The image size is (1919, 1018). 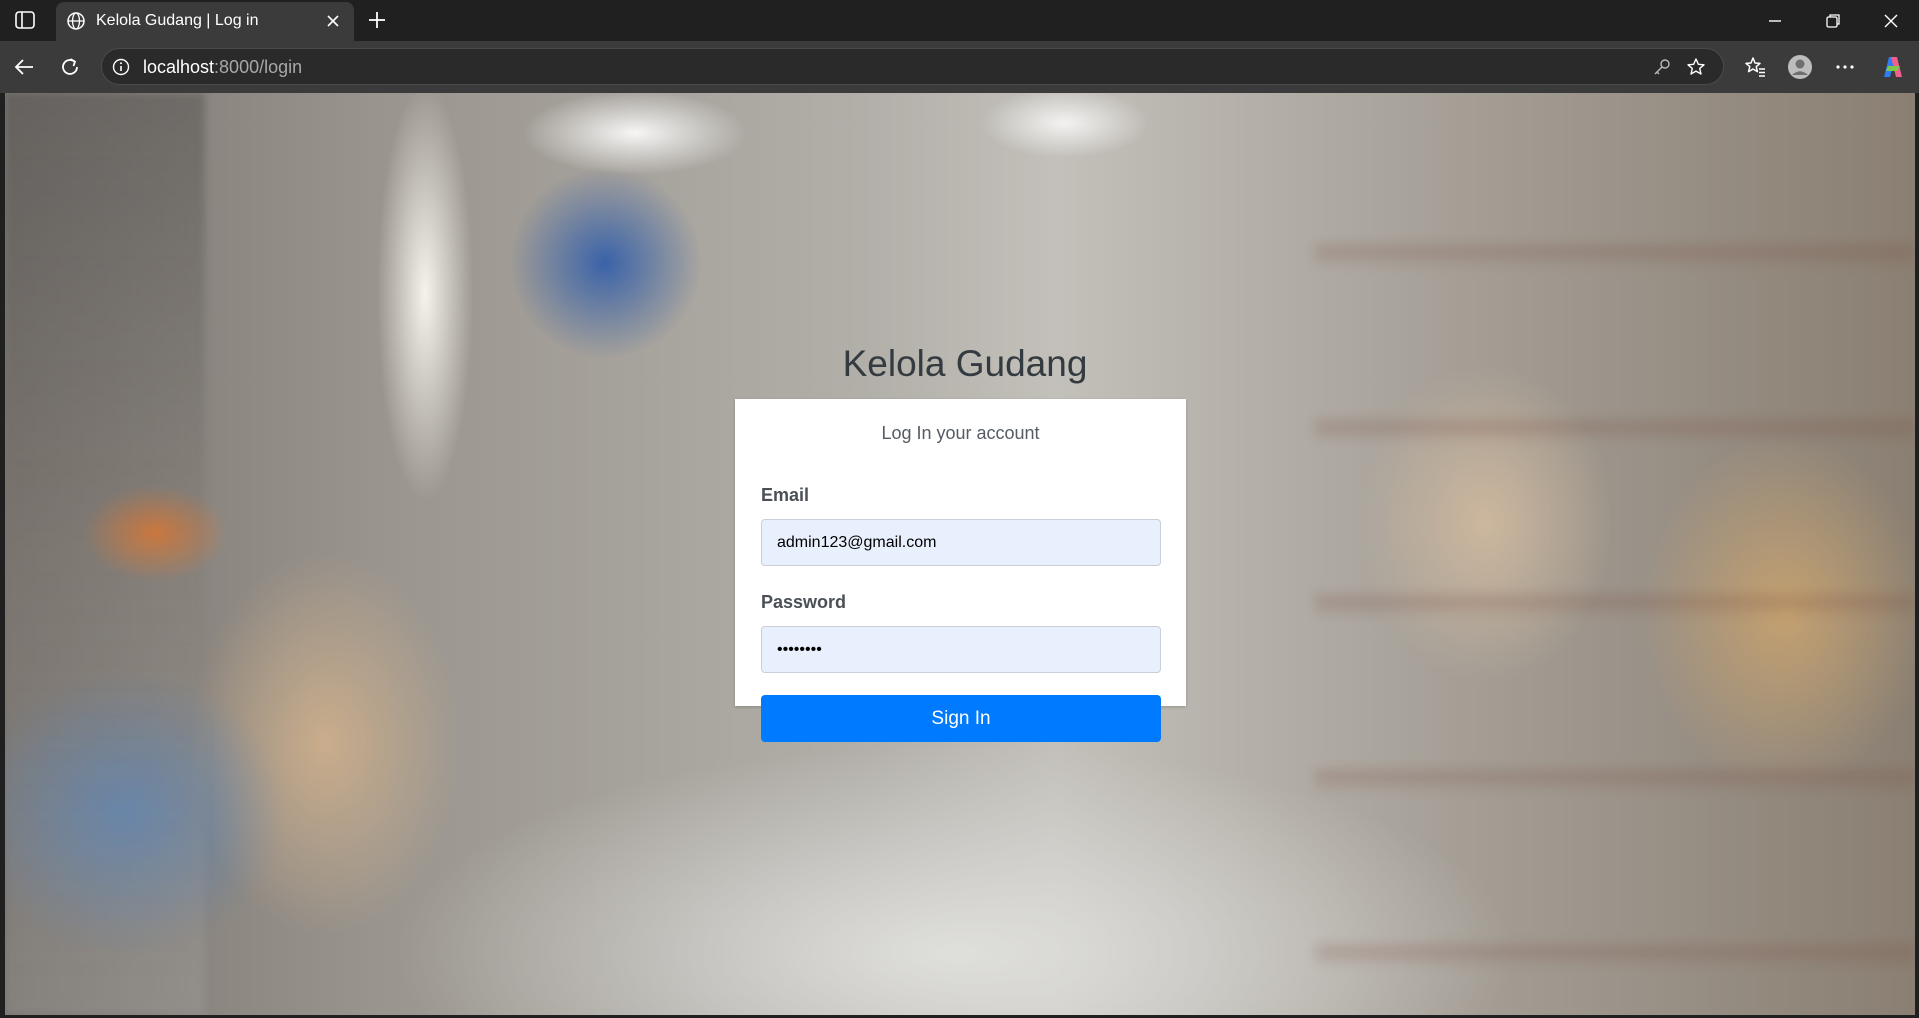 What do you see at coordinates (1800, 67) in the screenshot?
I see `profile-icon` at bounding box center [1800, 67].